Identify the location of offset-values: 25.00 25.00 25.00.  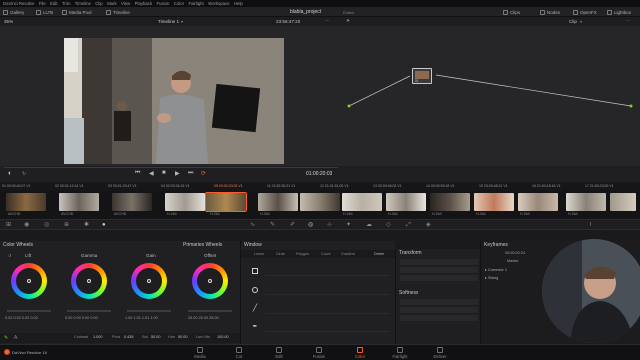
(203, 318).